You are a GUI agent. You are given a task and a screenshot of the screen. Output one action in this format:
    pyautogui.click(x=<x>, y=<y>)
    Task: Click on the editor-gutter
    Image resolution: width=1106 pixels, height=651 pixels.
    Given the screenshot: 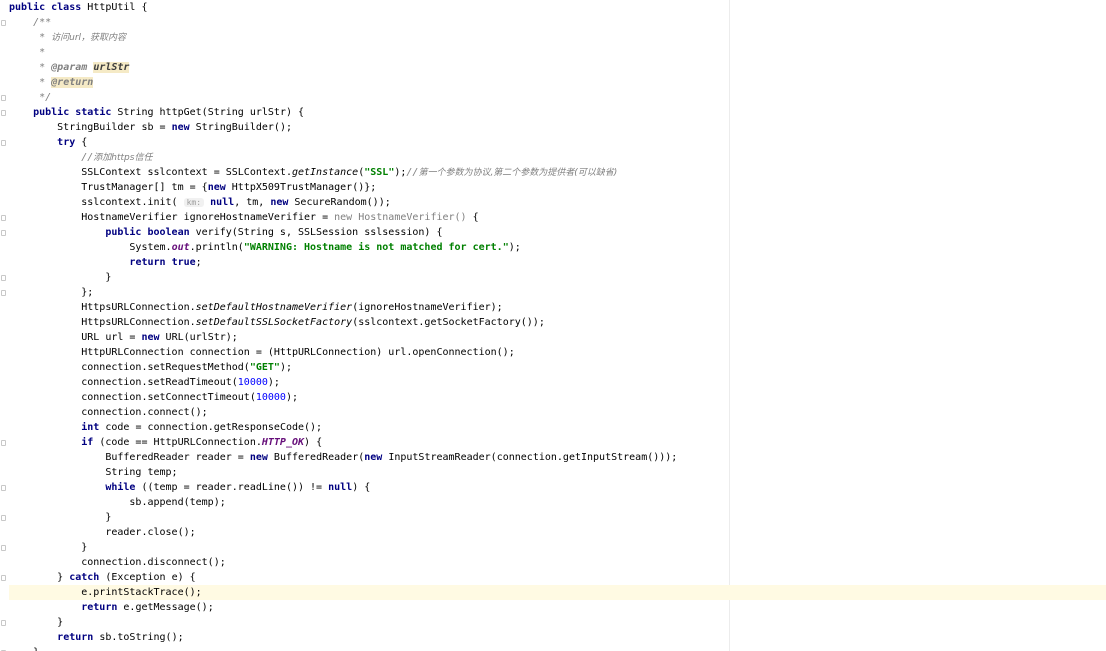 What is the action you would take?
    pyautogui.click(x=4, y=325)
    